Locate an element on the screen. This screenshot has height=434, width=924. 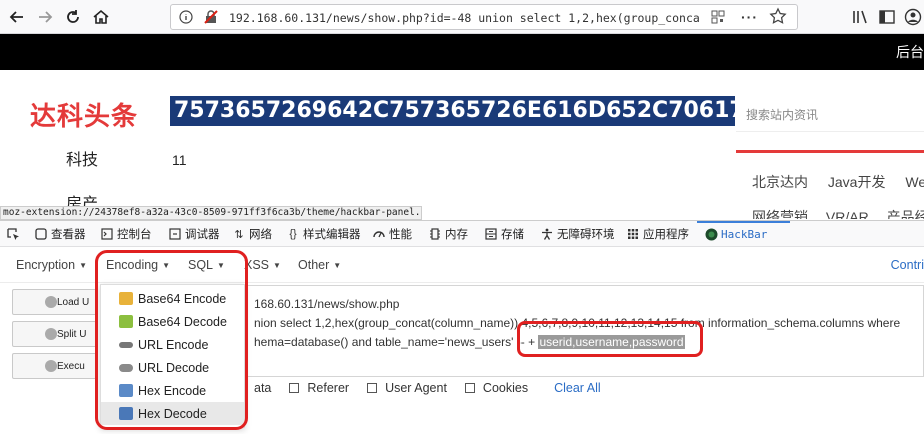
category-item: VR/AR is located at coordinates (847, 214).